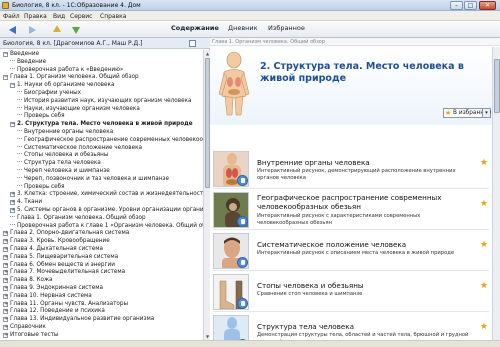  I want to click on tree-item-label: Глава 6. Обмен веществ и энергии, so click(62, 264).